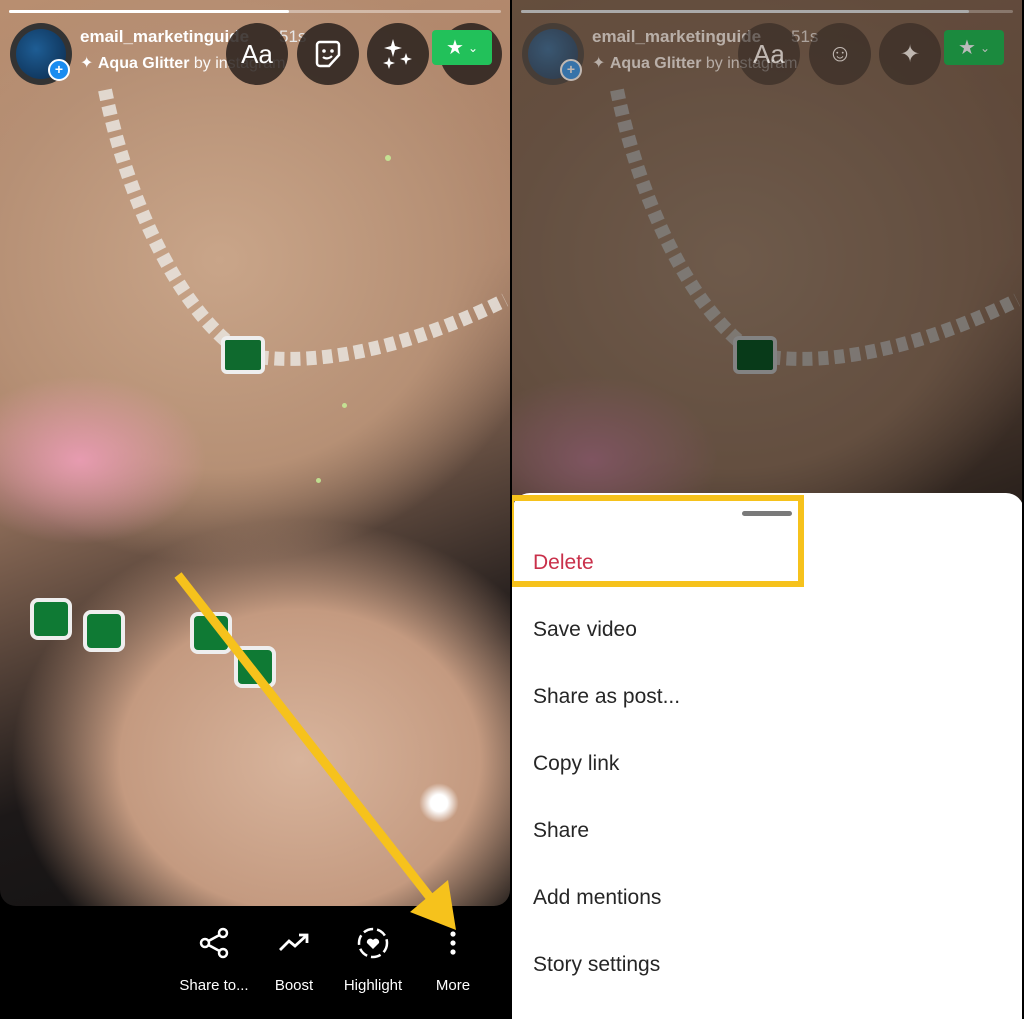  Describe the element at coordinates (453, 985) in the screenshot. I see `more-label: More` at that location.